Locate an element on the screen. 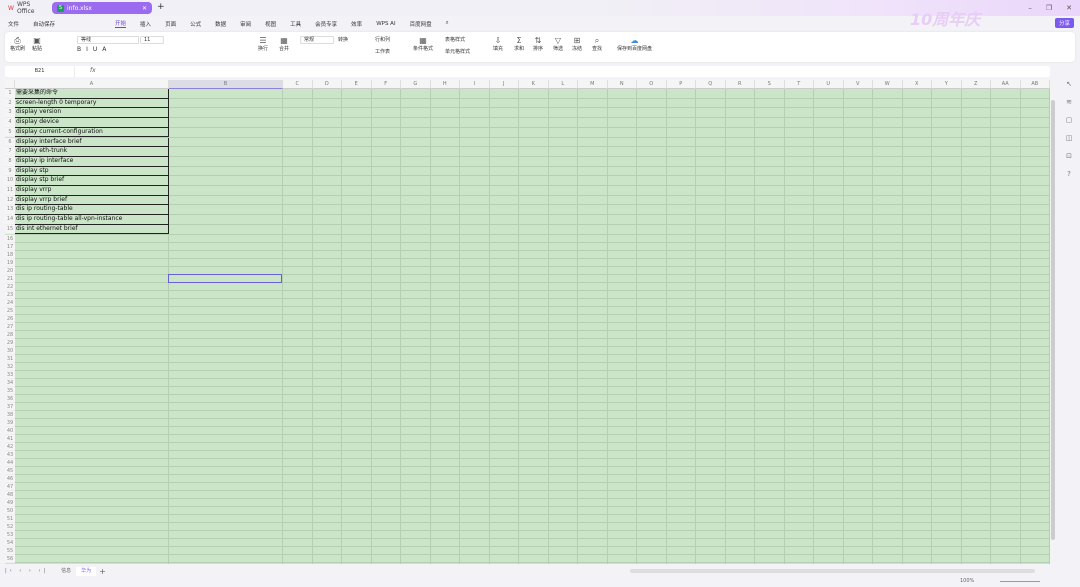  row-header: 41 is located at coordinates (10, 438).